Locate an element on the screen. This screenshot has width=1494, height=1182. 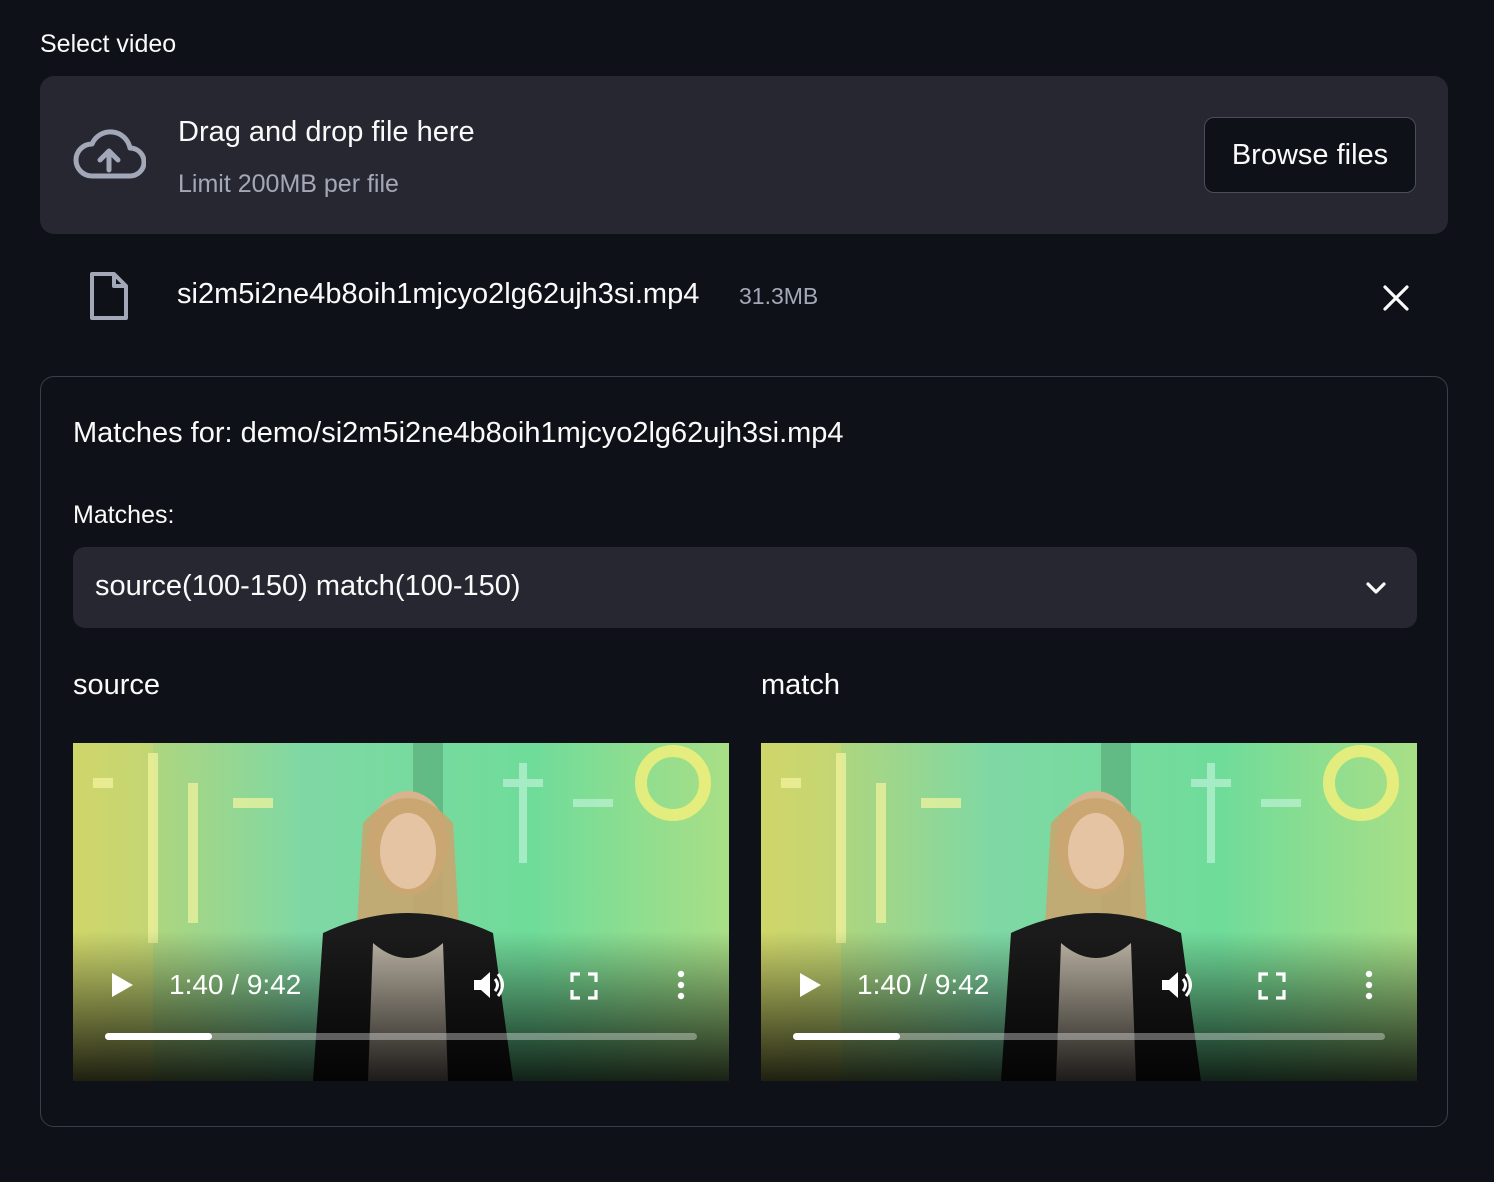
matches-select: source(100-150) match(100-150) is located at coordinates (745, 587).